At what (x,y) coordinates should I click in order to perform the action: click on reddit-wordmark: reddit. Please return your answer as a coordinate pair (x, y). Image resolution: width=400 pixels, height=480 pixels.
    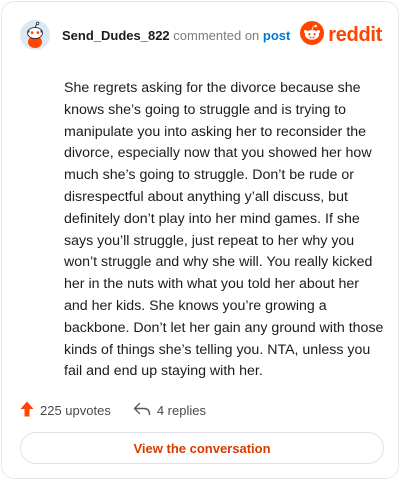
    Looking at the image, I should click on (355, 34).